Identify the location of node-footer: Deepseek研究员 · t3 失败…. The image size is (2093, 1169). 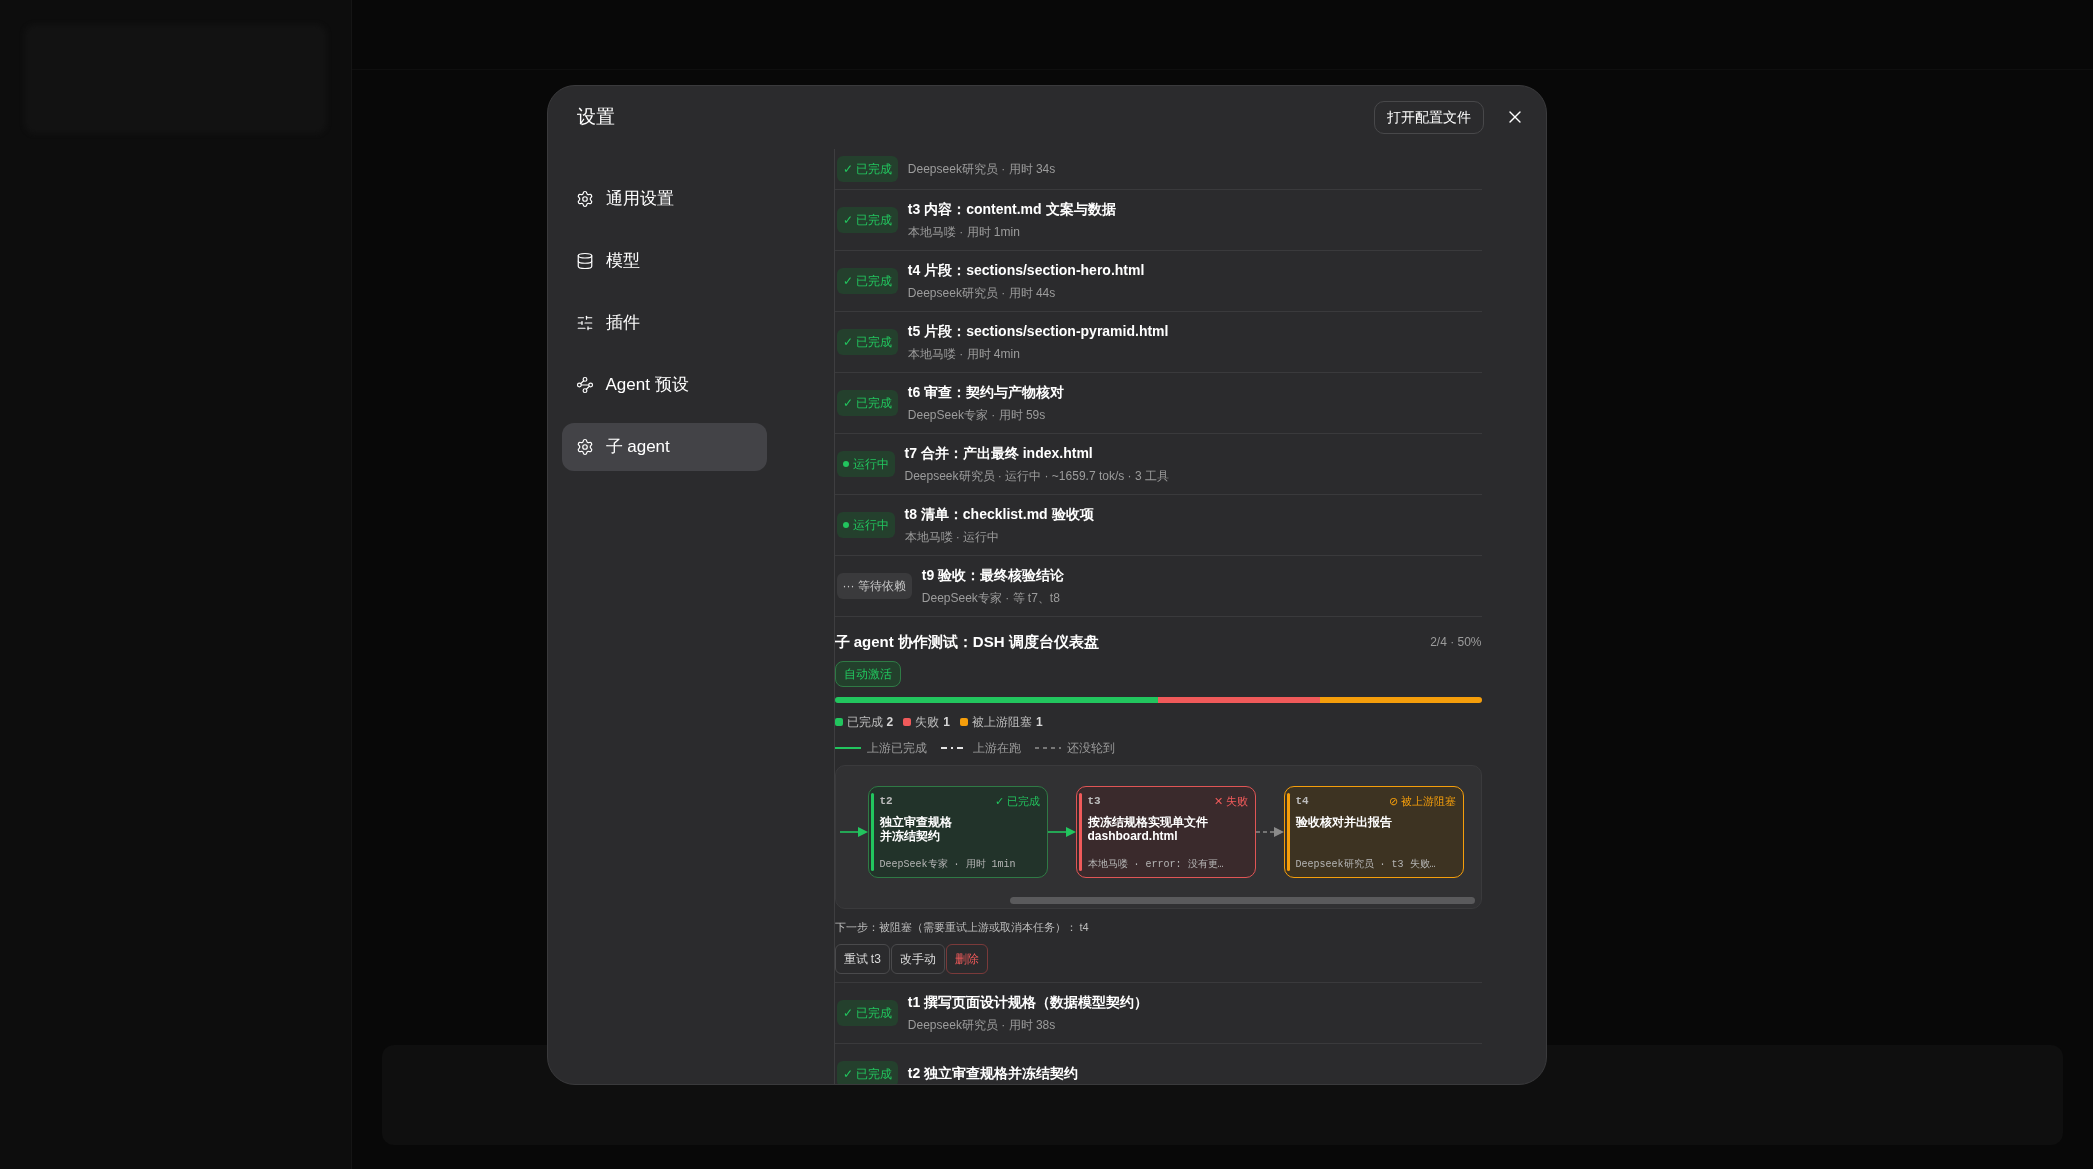
(1376, 864).